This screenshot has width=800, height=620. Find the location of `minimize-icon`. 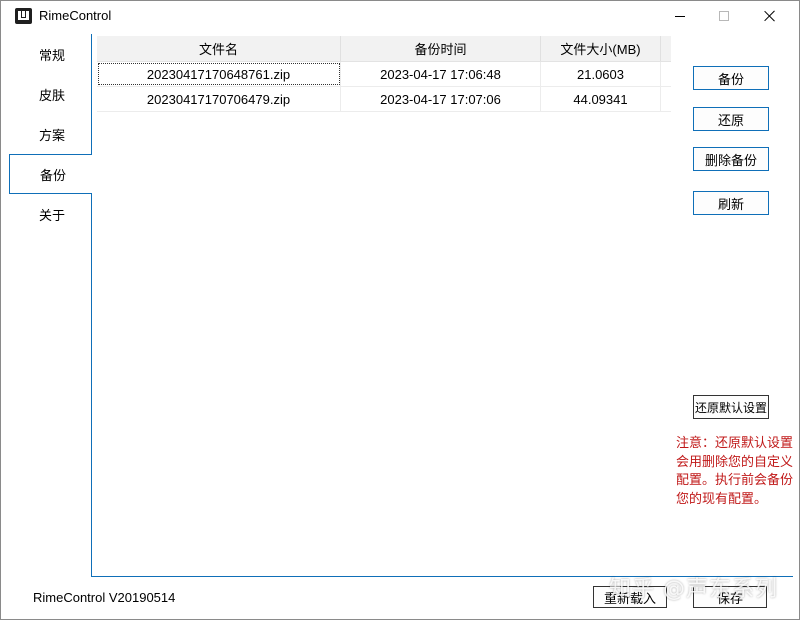

minimize-icon is located at coordinates (680, 16).